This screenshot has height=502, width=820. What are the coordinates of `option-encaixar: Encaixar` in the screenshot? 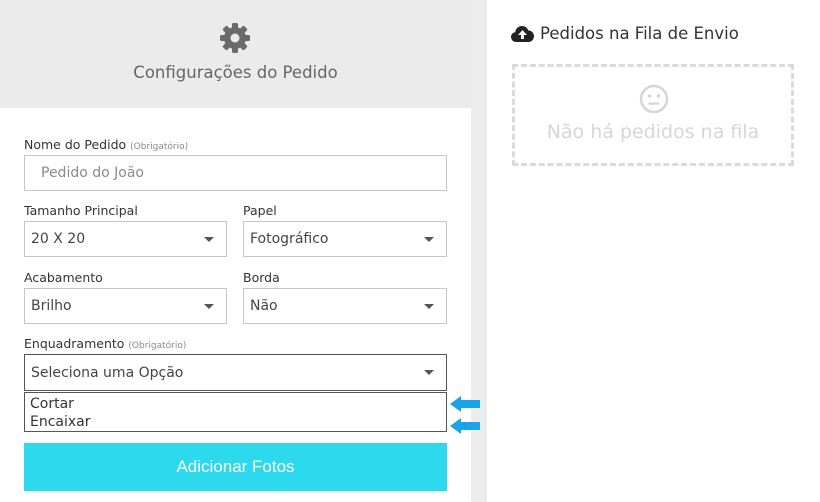 It's located at (235, 422).